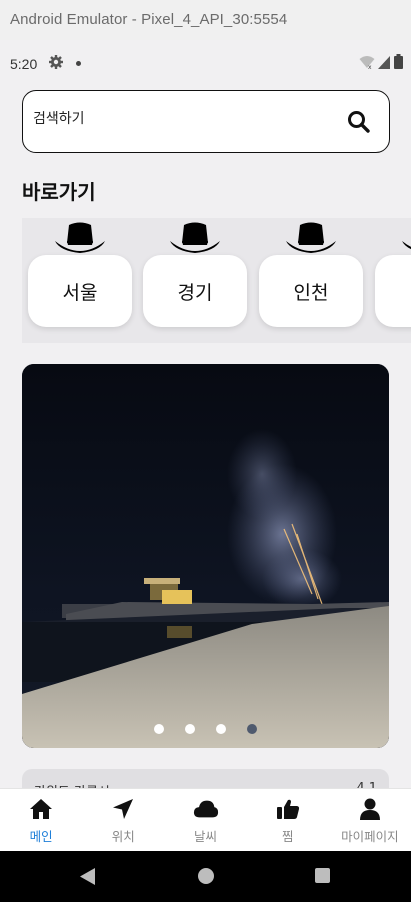  Describe the element at coordinates (56, 64) in the screenshot. I see `gear-icon` at that location.